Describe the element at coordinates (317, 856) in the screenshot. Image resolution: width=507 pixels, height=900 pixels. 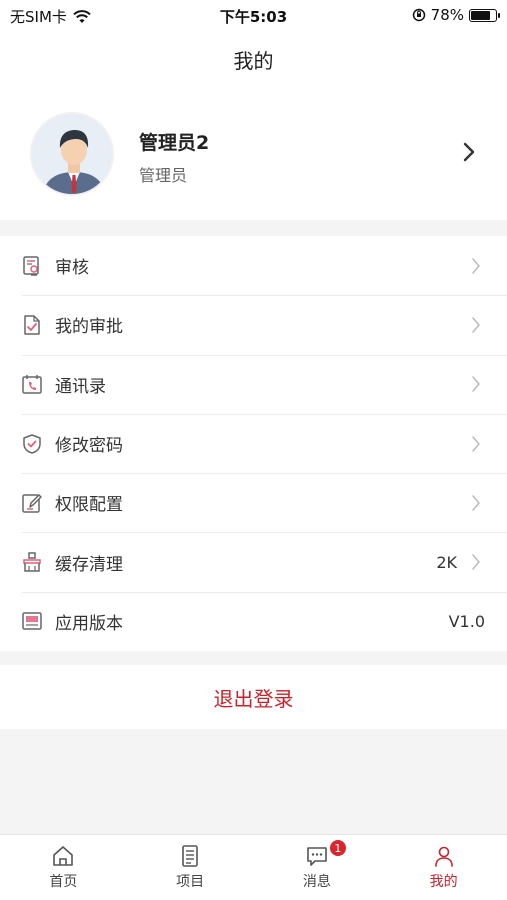
I see `message-icon` at that location.